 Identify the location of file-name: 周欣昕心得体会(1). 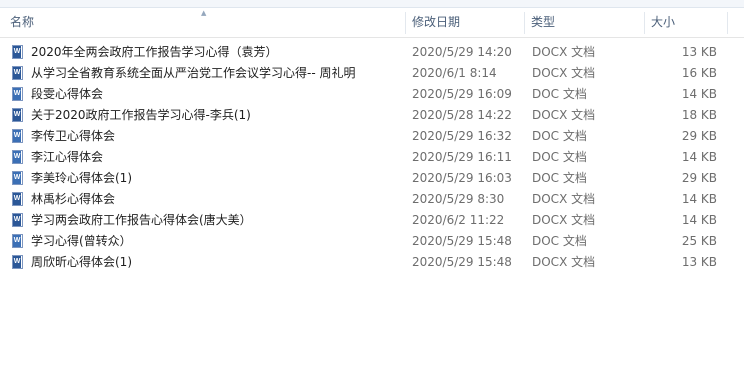
(81, 262).